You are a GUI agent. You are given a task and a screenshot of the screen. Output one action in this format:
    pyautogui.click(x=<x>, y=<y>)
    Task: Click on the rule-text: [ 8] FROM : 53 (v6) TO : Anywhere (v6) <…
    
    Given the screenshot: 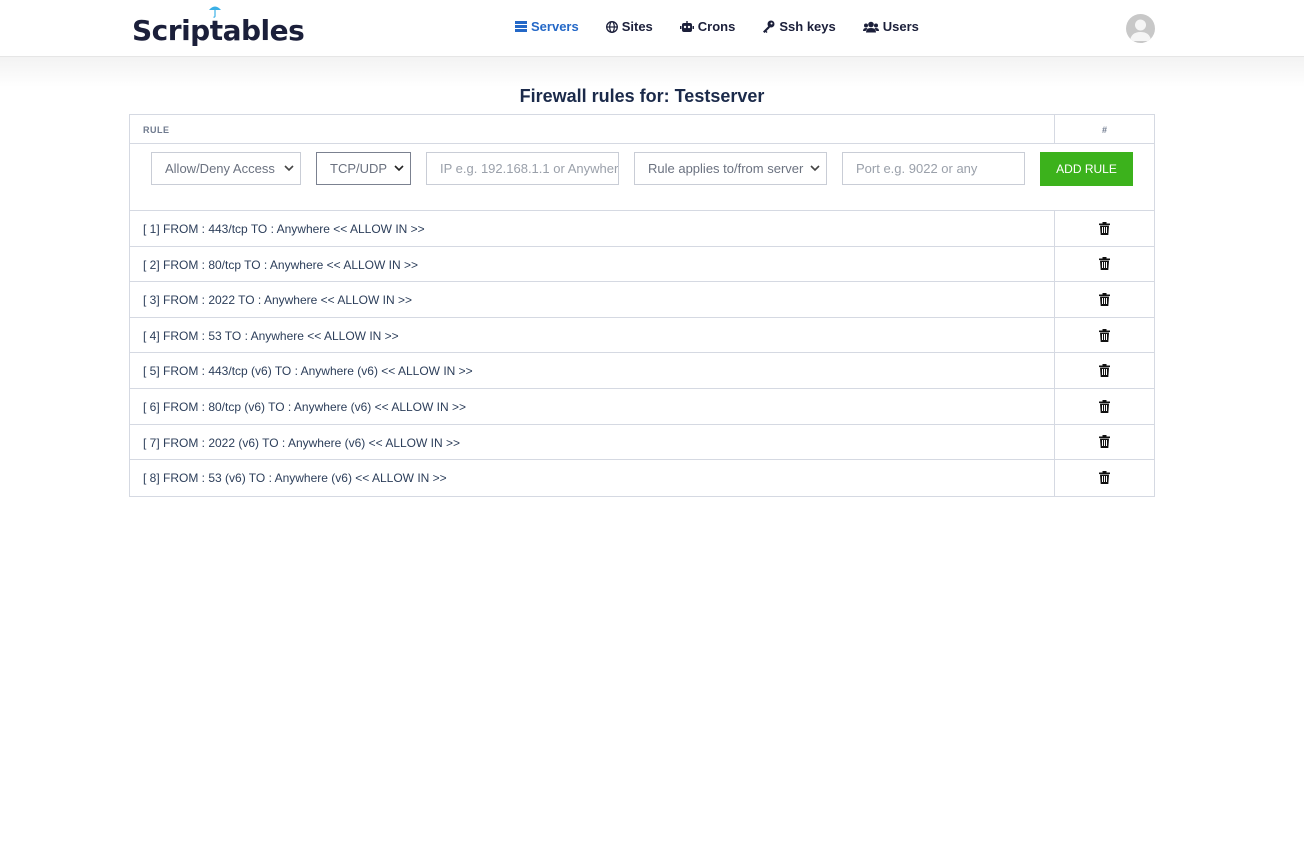 What is the action you would take?
    pyautogui.click(x=592, y=478)
    